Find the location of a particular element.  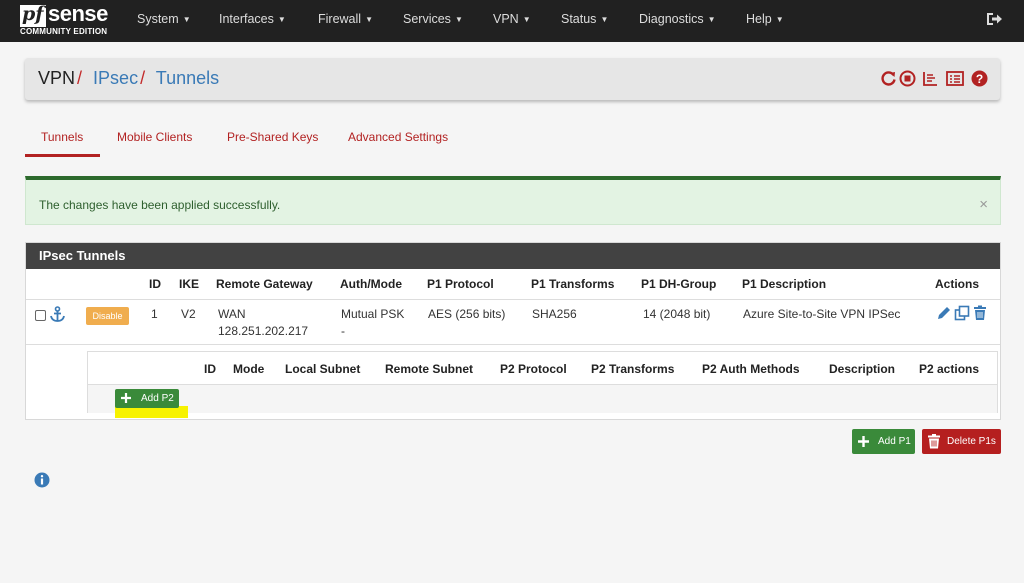

p1-description: Azure Site-to-Site VPN IPSec is located at coordinates (822, 314).